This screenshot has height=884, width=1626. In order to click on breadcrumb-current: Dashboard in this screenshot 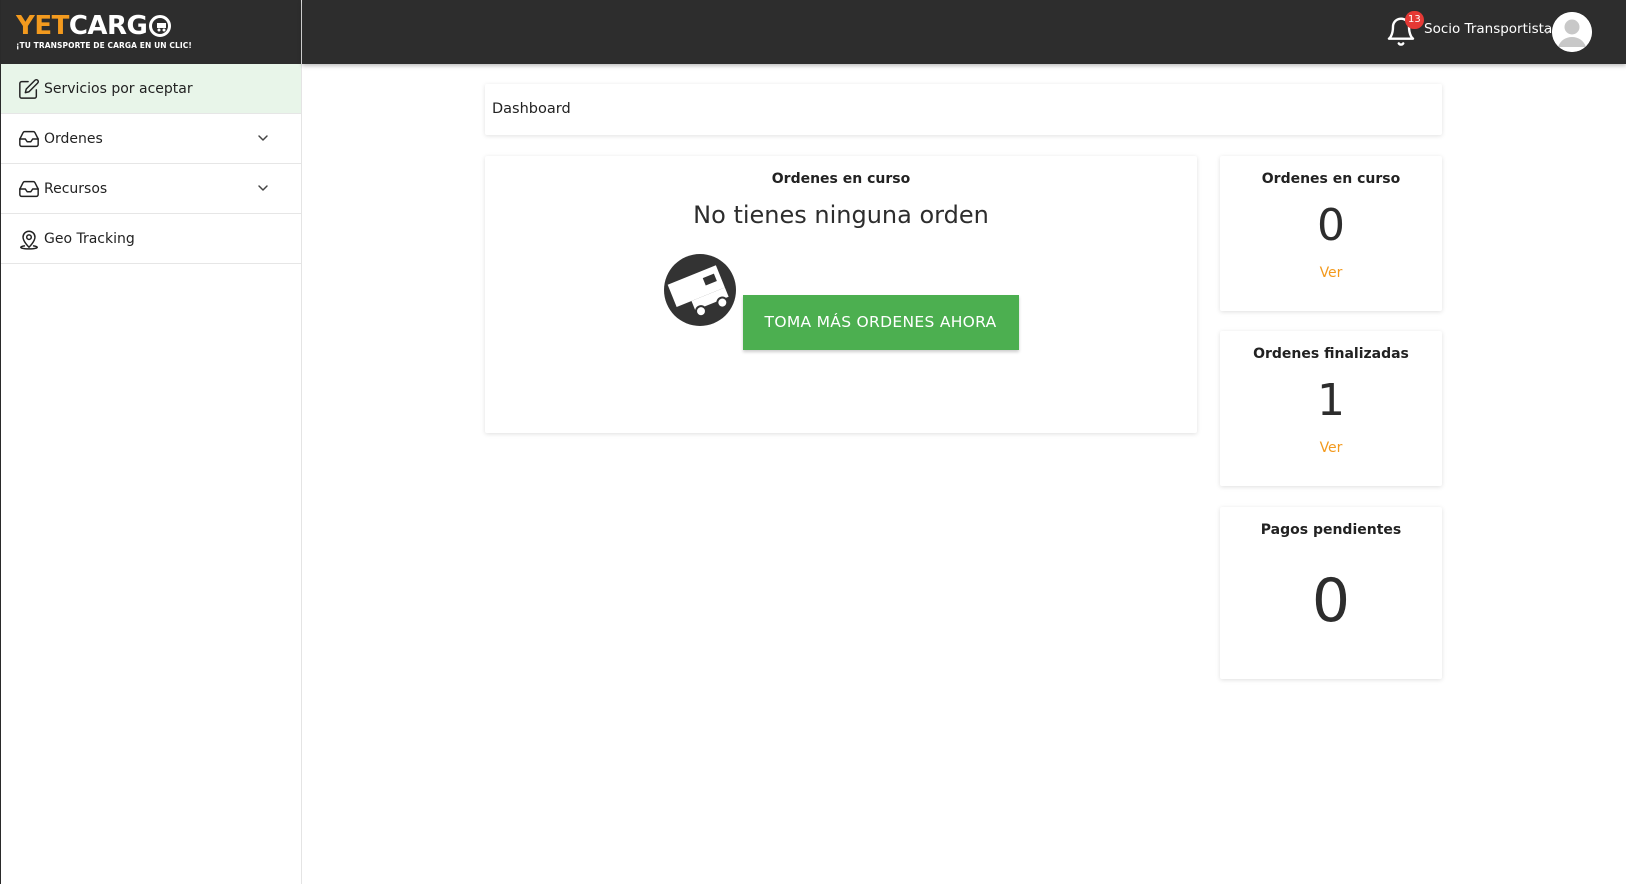, I will do `click(531, 109)`.